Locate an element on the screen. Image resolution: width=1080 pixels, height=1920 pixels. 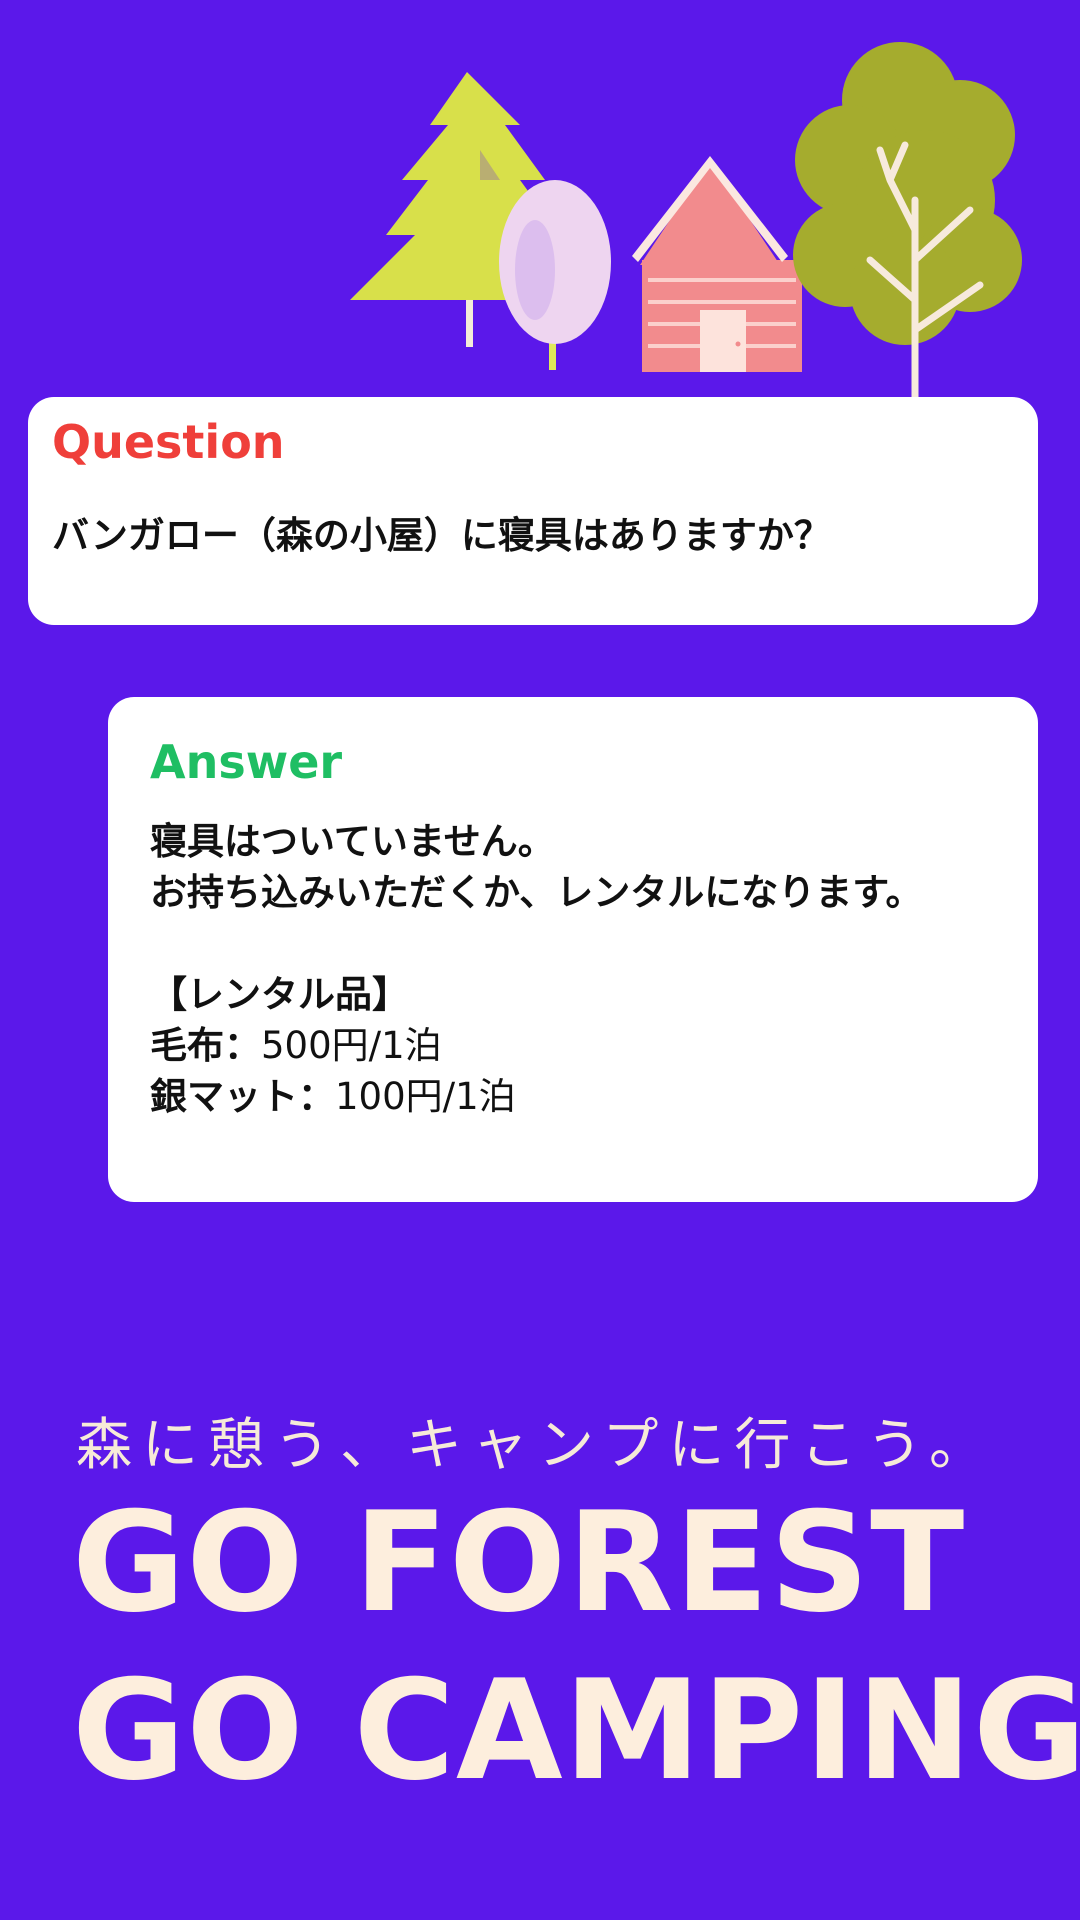
rental-heading: 【レンタル品】 is located at coordinates (279, 995).